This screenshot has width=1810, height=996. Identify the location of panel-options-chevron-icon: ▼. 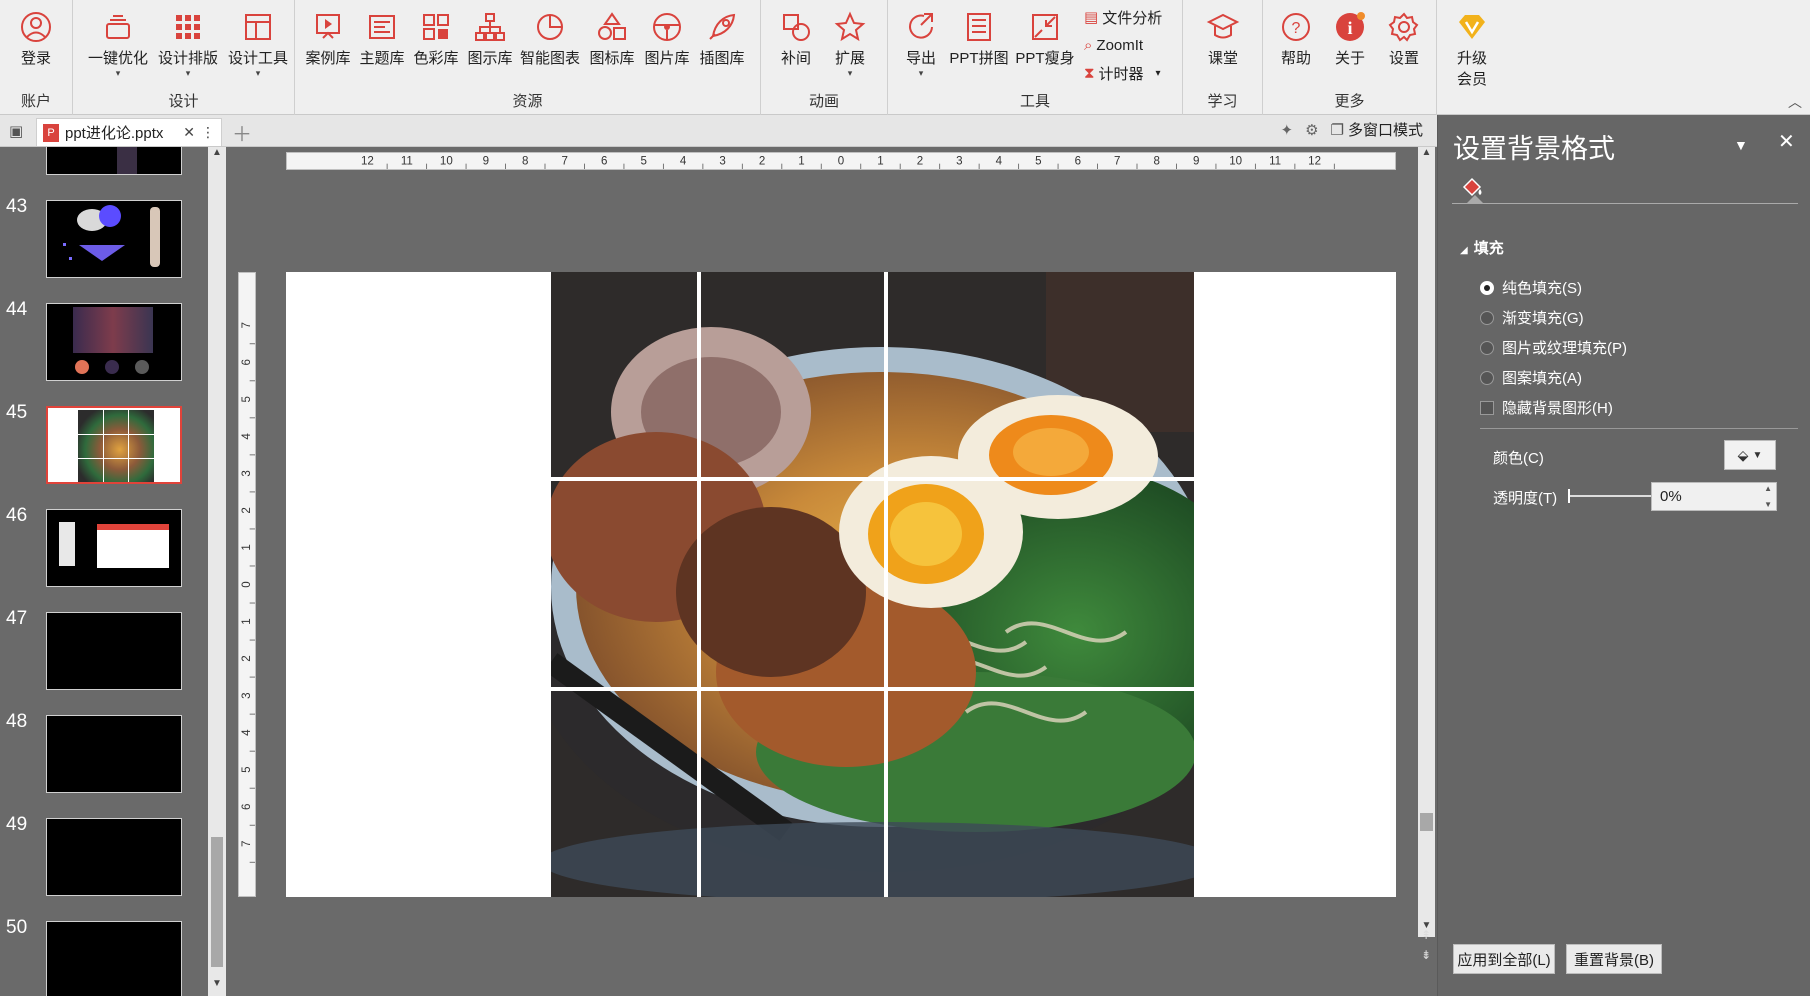
(1741, 145).